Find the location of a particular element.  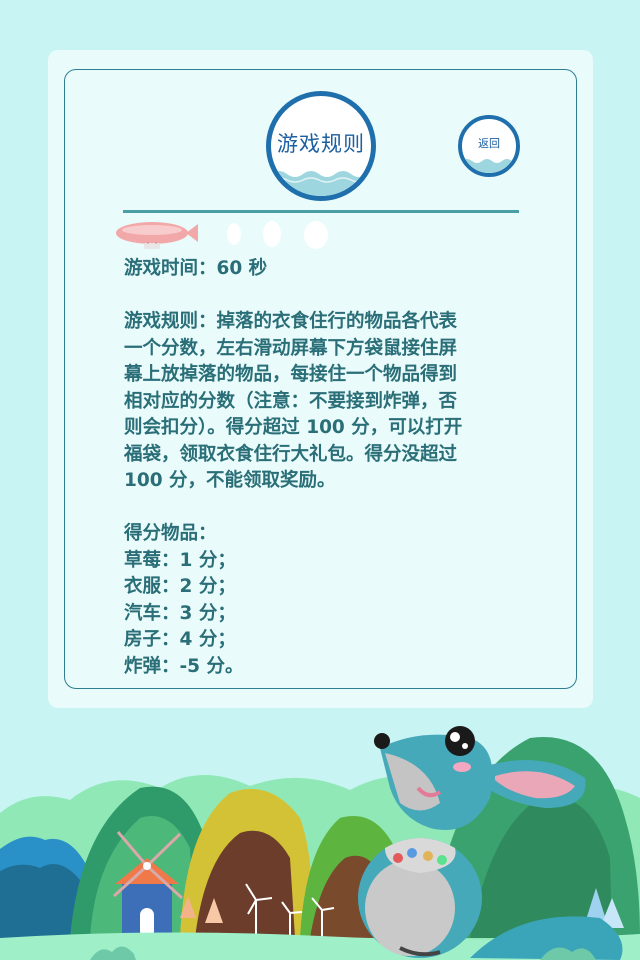

page-title: 游戏规则 is located at coordinates (321, 144).